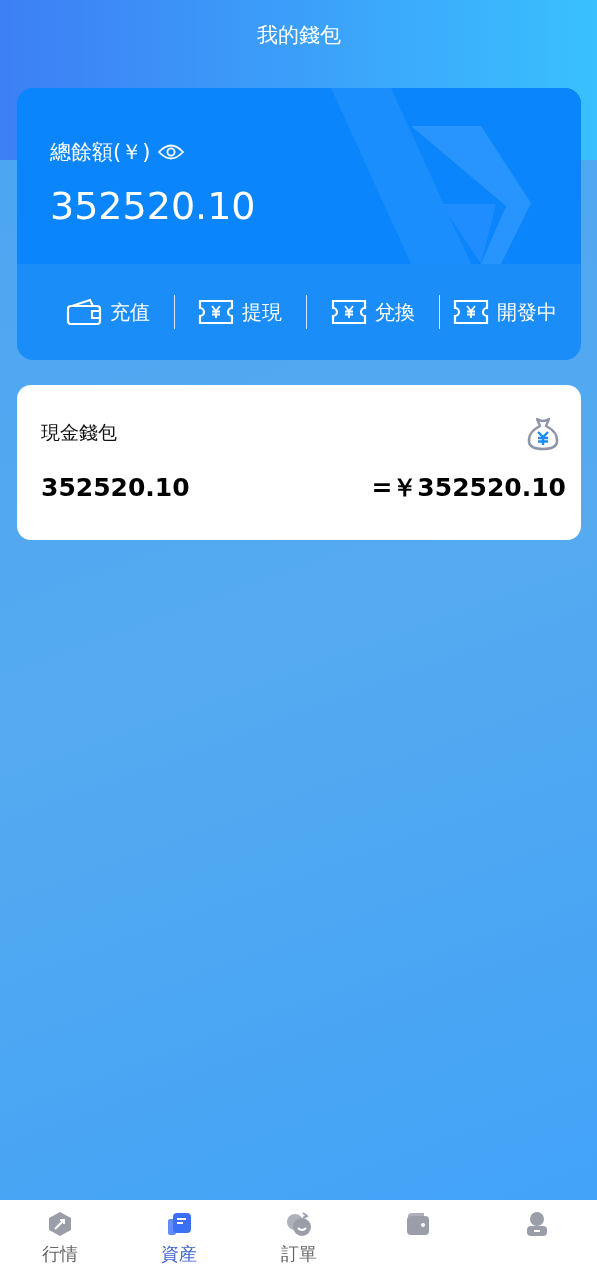 The image size is (597, 1275). What do you see at coordinates (59, 1254) in the screenshot?
I see `tab-label: 行情` at bounding box center [59, 1254].